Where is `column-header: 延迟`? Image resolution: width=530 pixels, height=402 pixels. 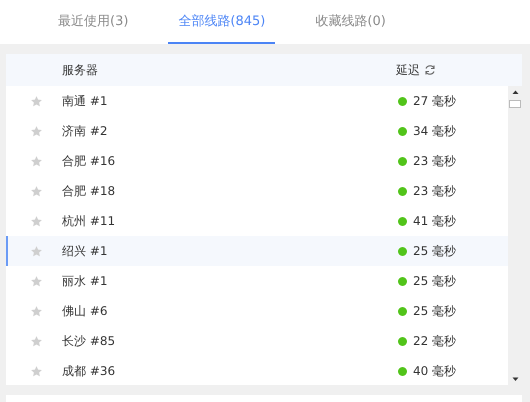
column-header: 延迟 is located at coordinates (408, 70).